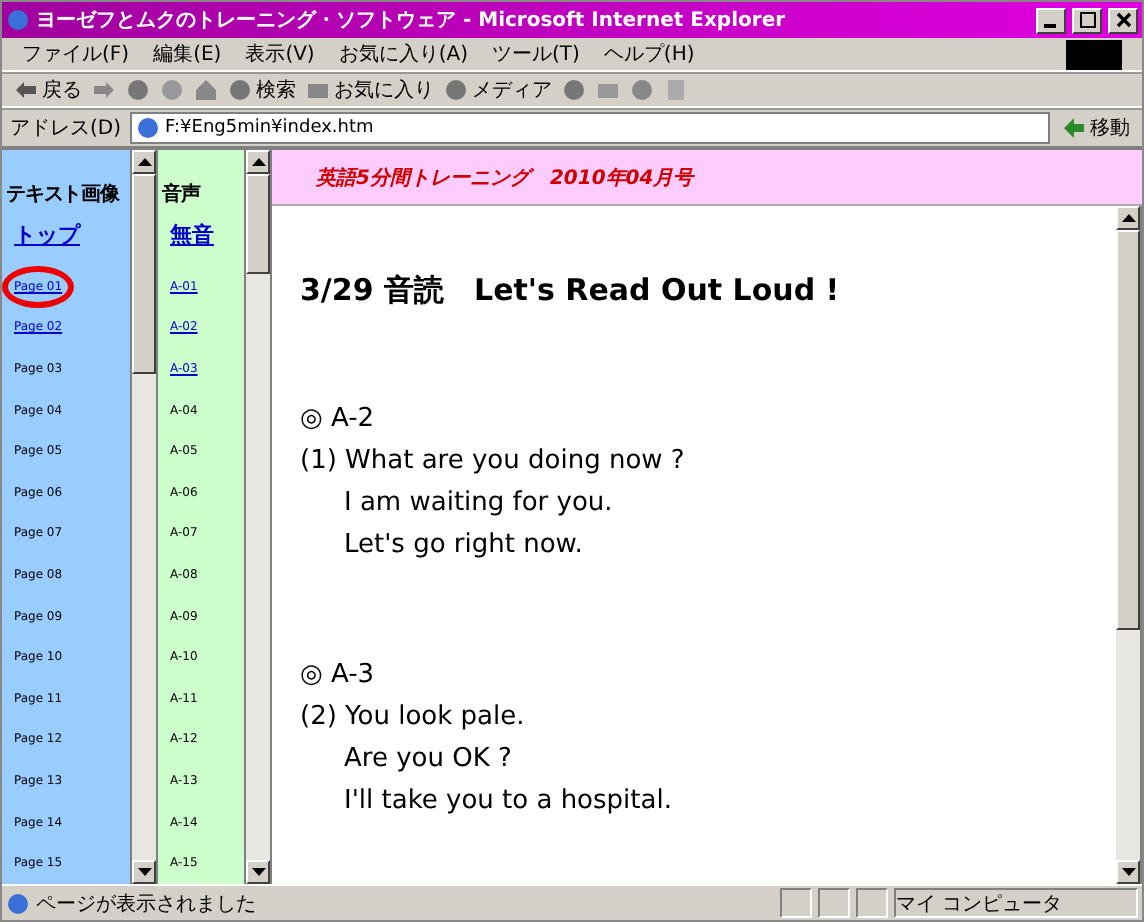  What do you see at coordinates (571, 291) in the screenshot?
I see `lesson-heading: 3/29 音読 Let's Read Out Loud !` at bounding box center [571, 291].